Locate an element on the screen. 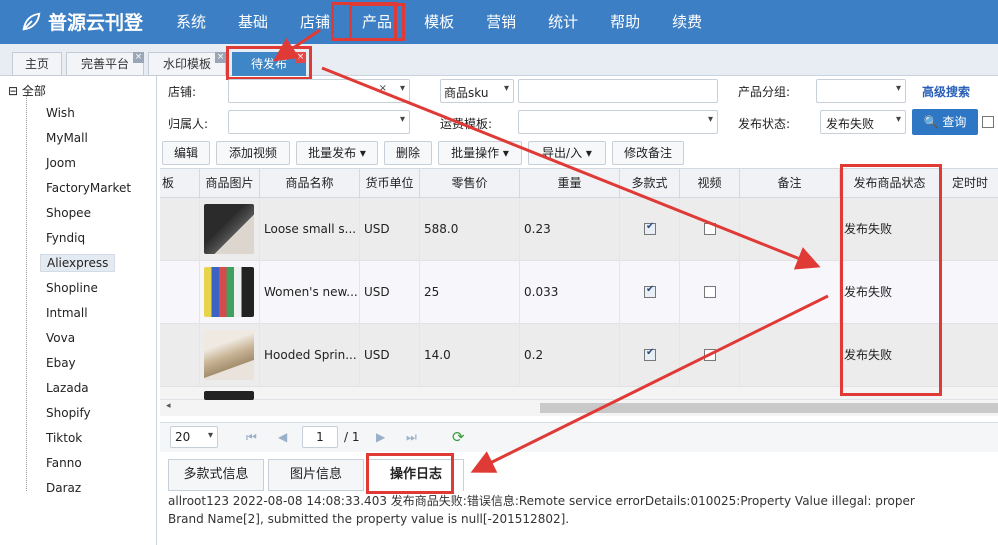  sidebar-item-daraz: Daraz is located at coordinates (63, 488).